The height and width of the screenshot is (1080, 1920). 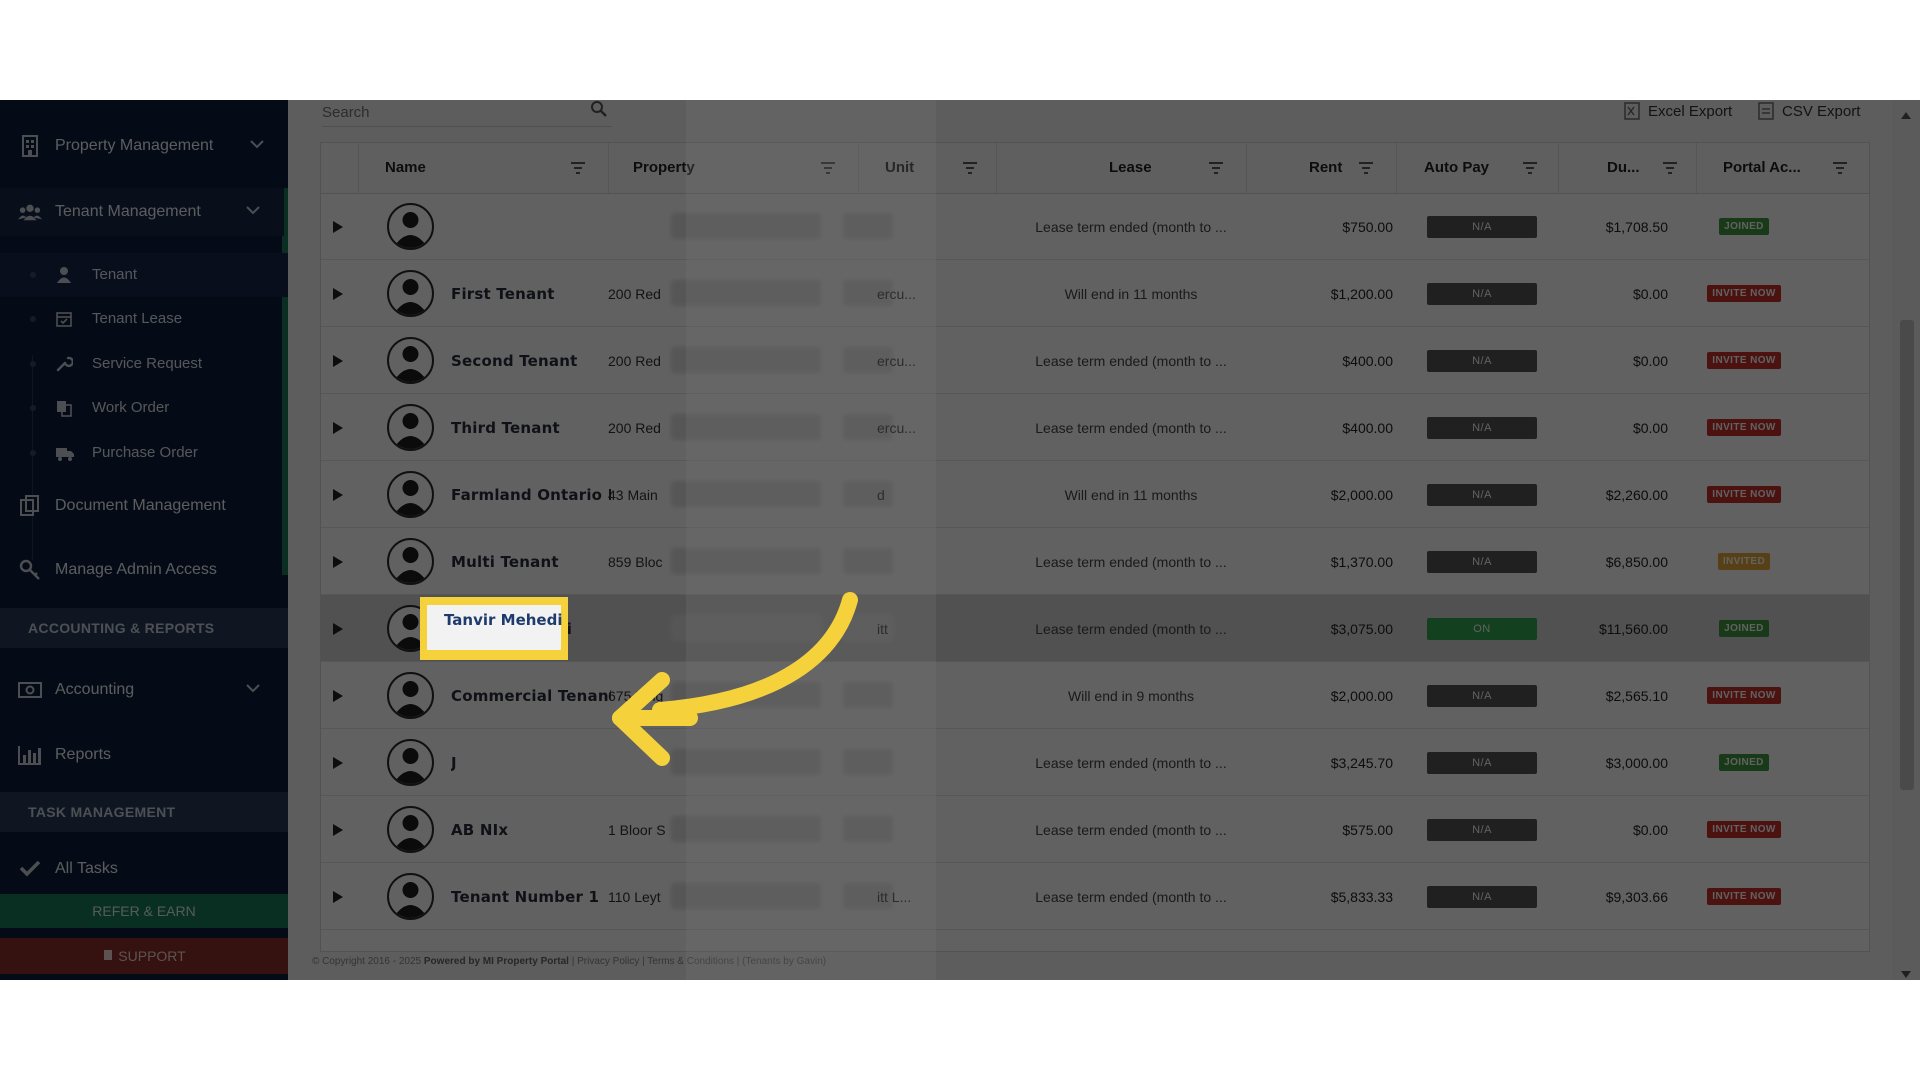 What do you see at coordinates (531, 293) in the screenshot?
I see `tenant-name-link: First Tenant` at bounding box center [531, 293].